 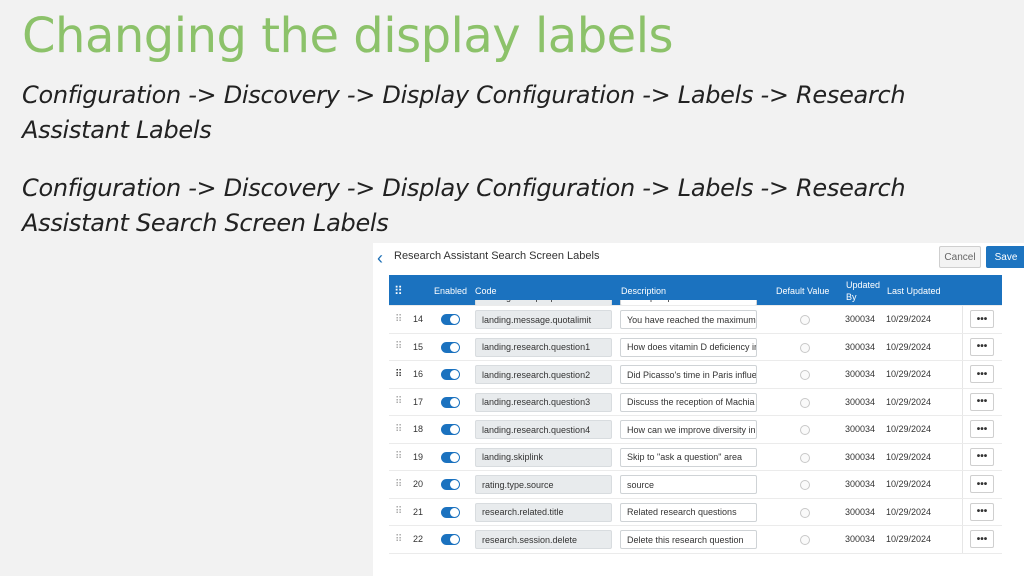 What do you see at coordinates (688, 484) in the screenshot?
I see `description-input: source` at bounding box center [688, 484].